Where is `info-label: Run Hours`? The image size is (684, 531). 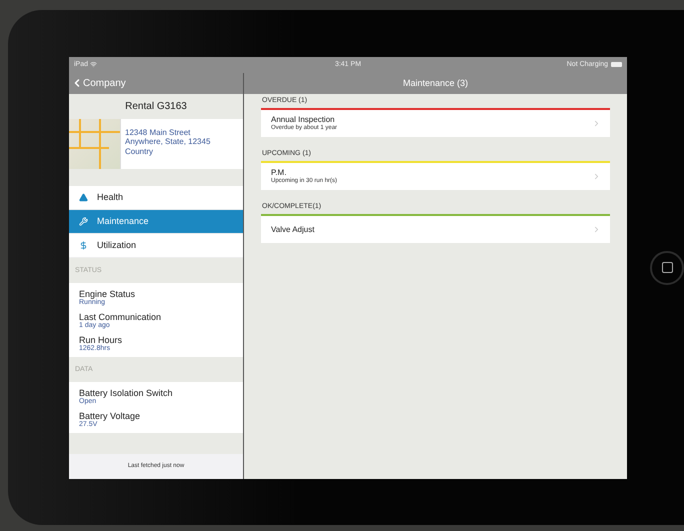 info-label: Run Hours is located at coordinates (101, 339).